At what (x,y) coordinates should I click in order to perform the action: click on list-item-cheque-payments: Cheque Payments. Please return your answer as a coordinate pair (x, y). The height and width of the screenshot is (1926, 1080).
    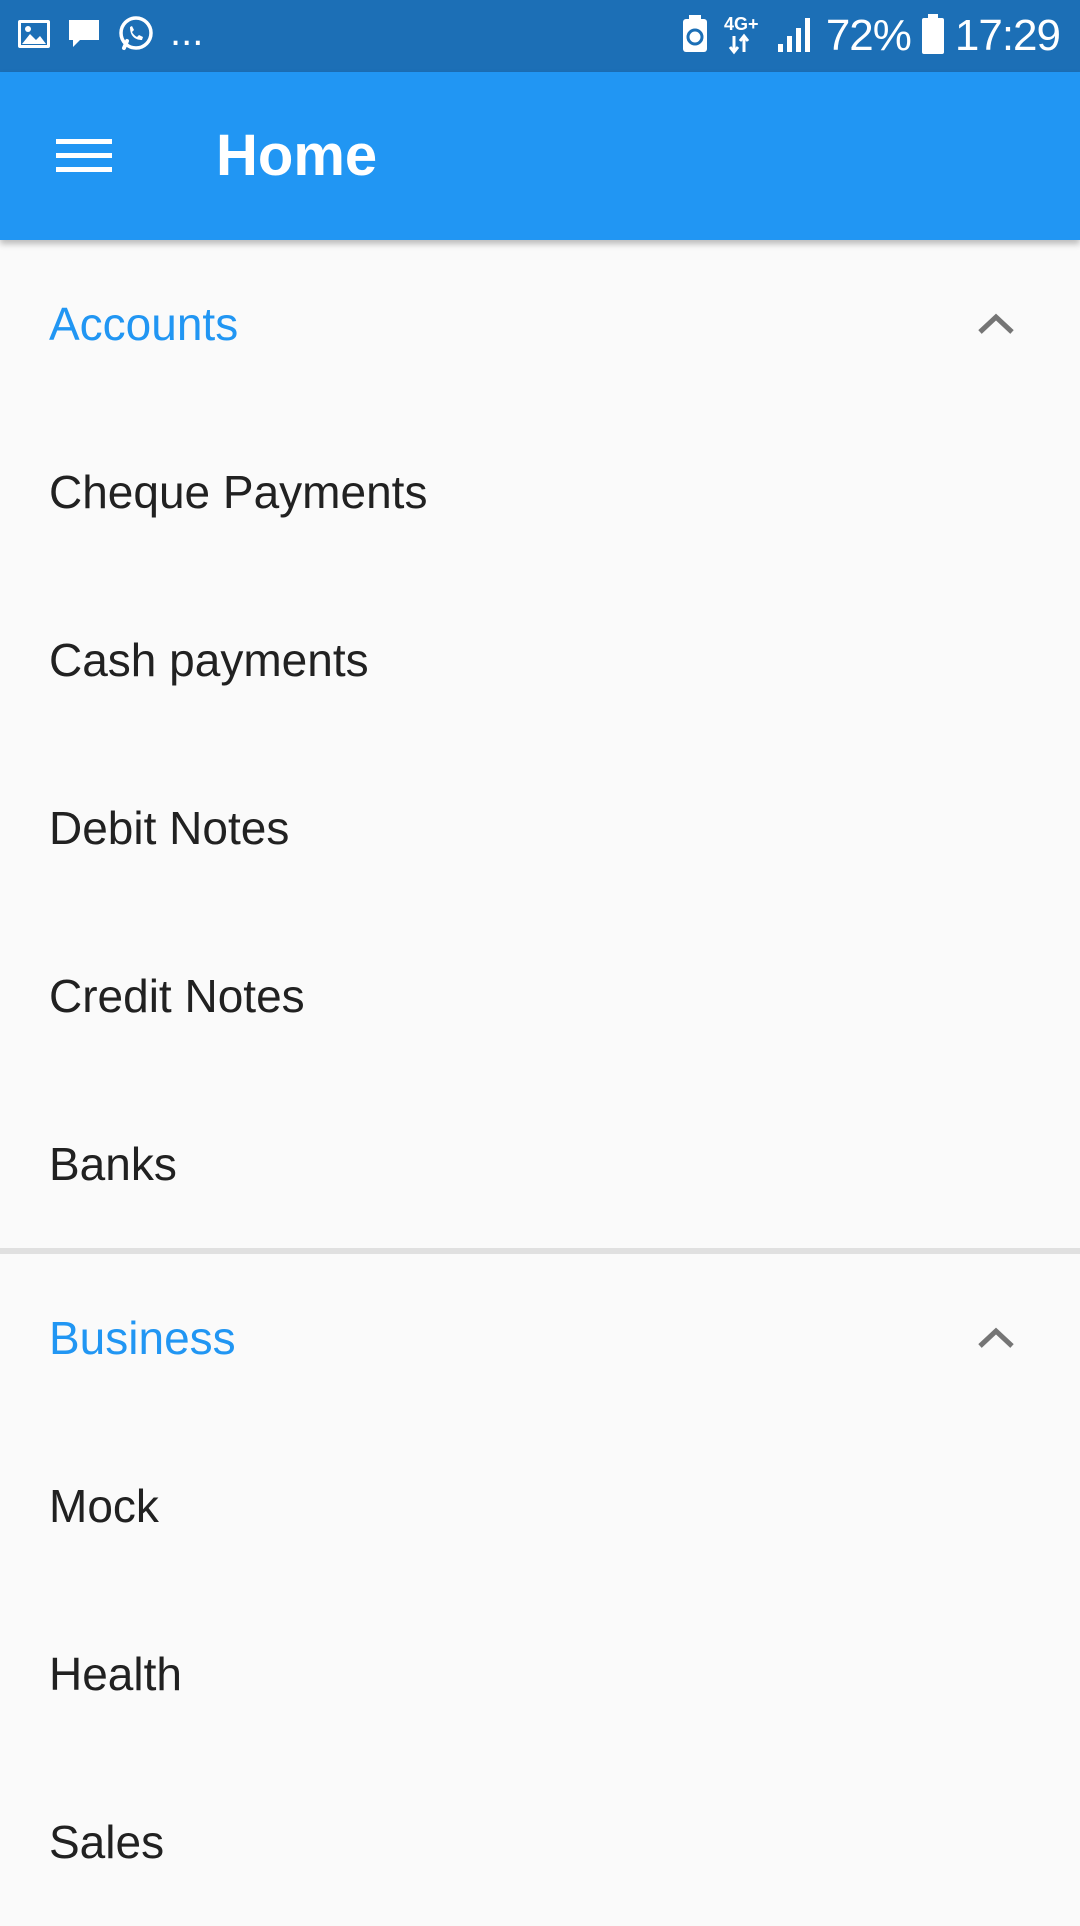
    Looking at the image, I should click on (540, 492).